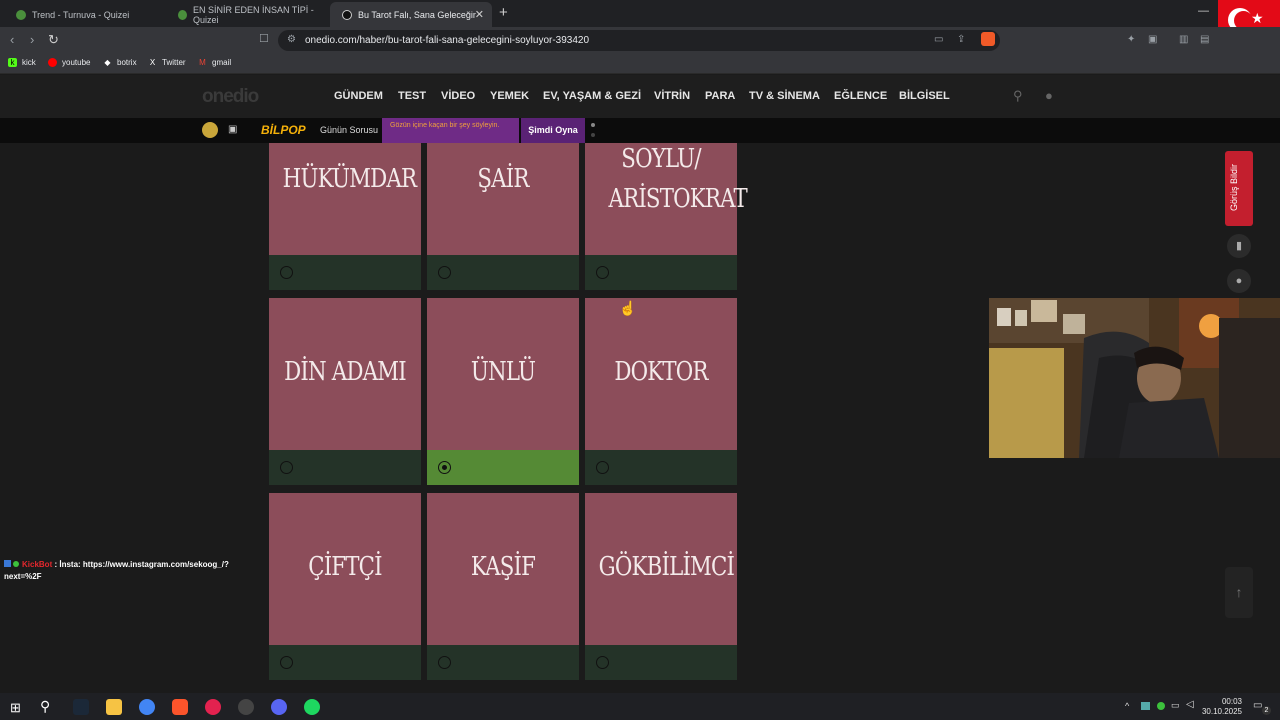 This screenshot has width=1280, height=720. What do you see at coordinates (22, 62) in the screenshot?
I see `bookmark-kick: k kick` at bounding box center [22, 62].